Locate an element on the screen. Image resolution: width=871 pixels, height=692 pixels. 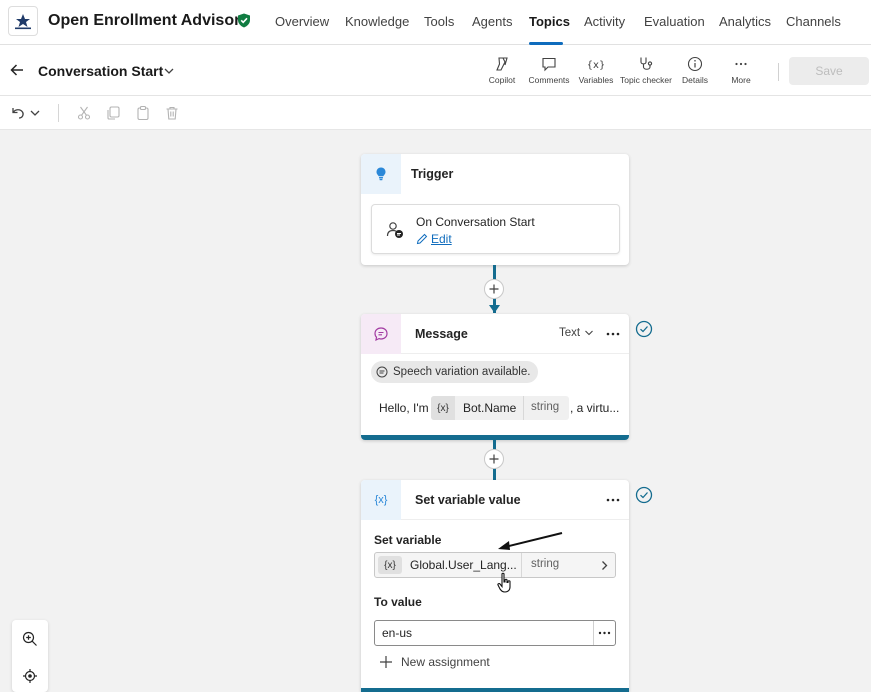
trigger-event-label: On Conversation Start is located at coordinates (475, 222).